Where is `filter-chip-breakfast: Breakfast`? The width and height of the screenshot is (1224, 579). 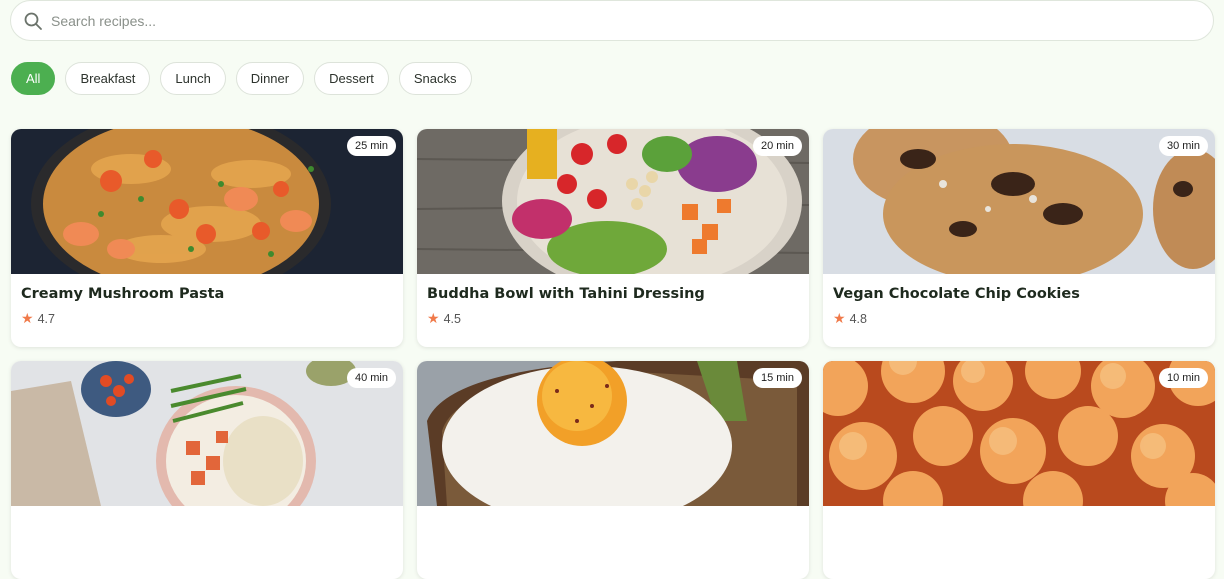 filter-chip-breakfast: Breakfast is located at coordinates (108, 78).